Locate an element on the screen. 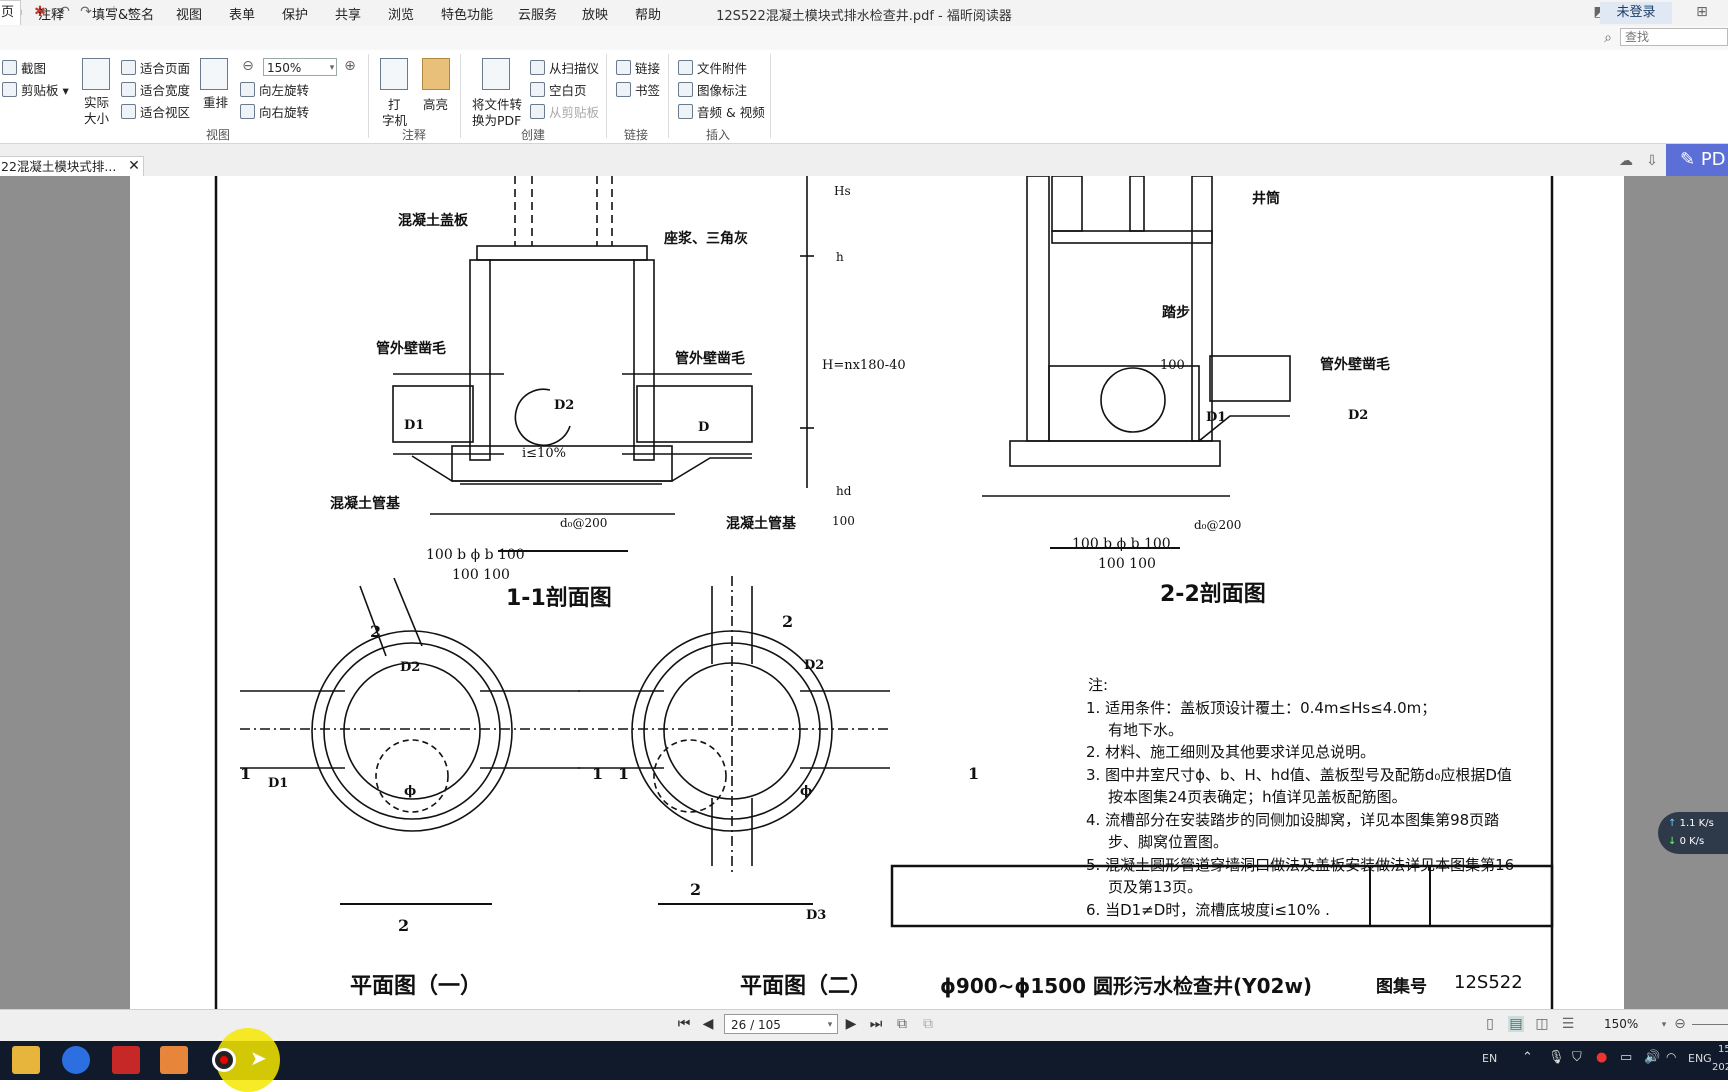  menu-help: 帮助 is located at coordinates (648, 13).